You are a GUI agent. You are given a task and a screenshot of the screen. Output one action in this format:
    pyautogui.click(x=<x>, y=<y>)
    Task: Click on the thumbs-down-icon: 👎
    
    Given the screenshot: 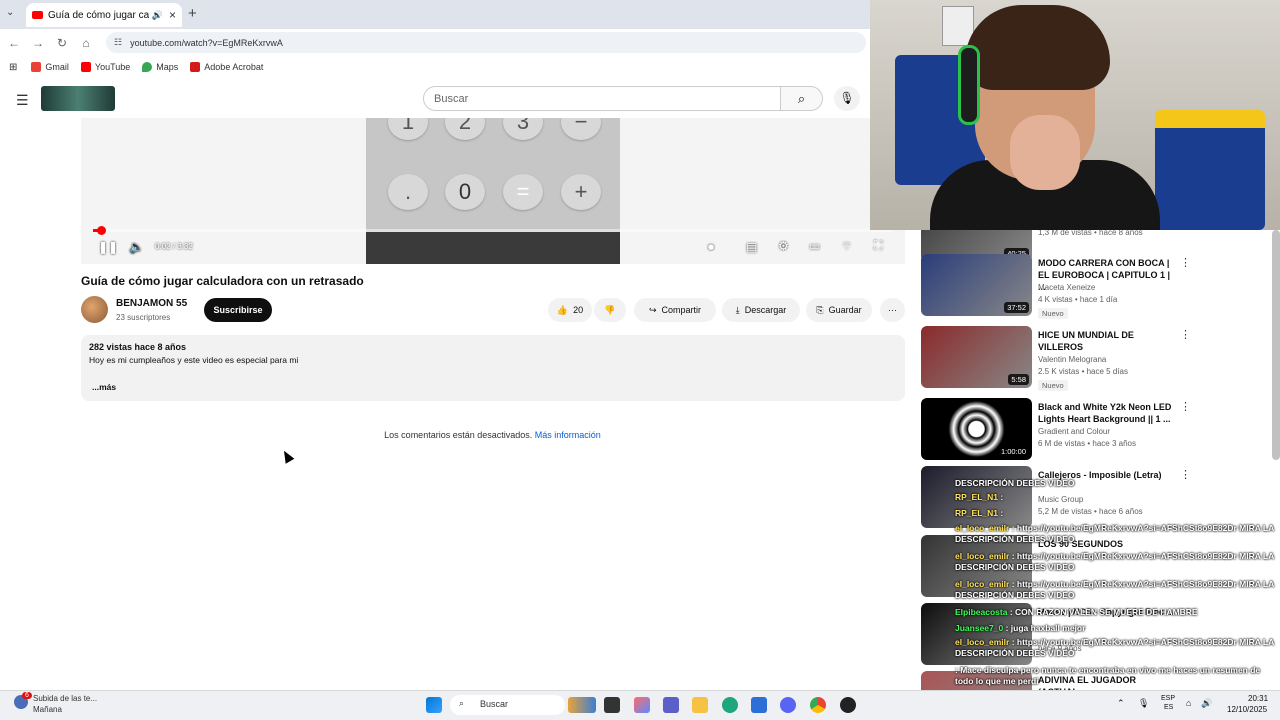 What is the action you would take?
    pyautogui.click(x=610, y=309)
    